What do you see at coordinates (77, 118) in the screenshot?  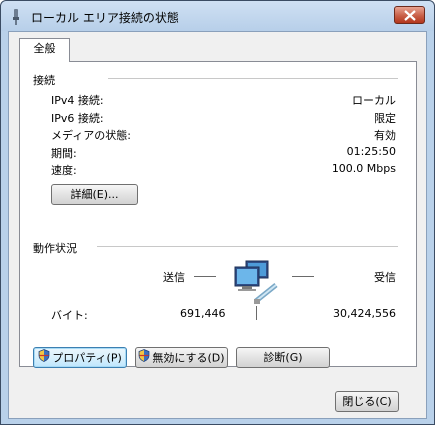 I see `ipv6-label: IPv6 接続:` at bounding box center [77, 118].